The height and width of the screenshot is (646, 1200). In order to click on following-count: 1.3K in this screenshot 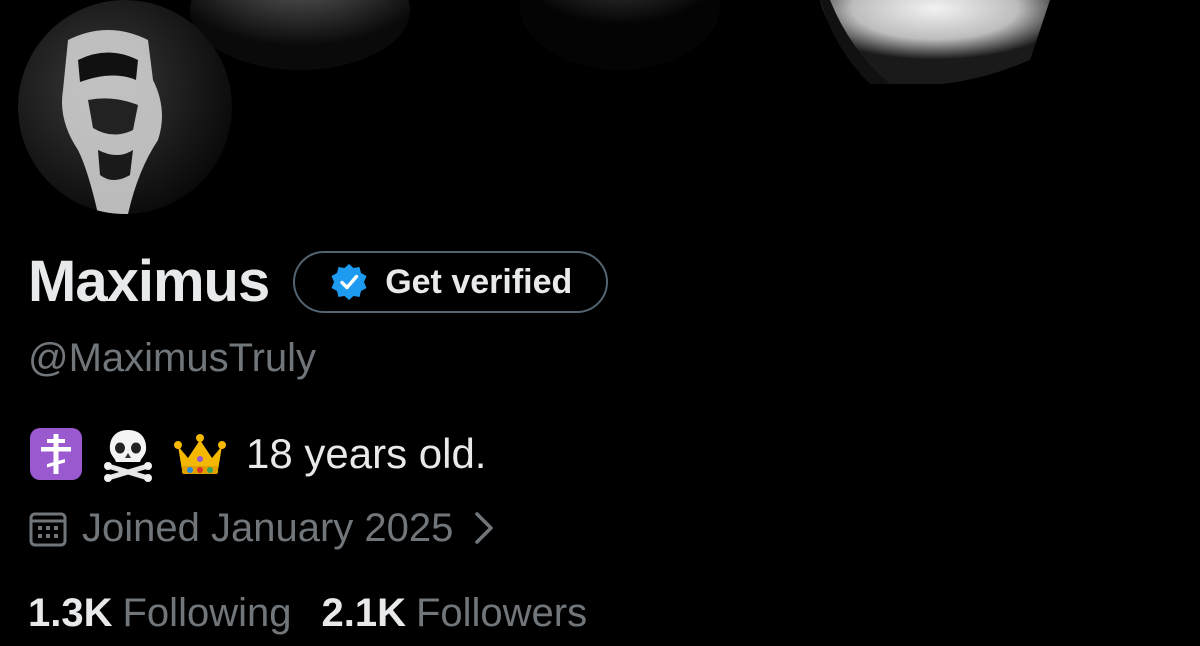, I will do `click(70, 612)`.